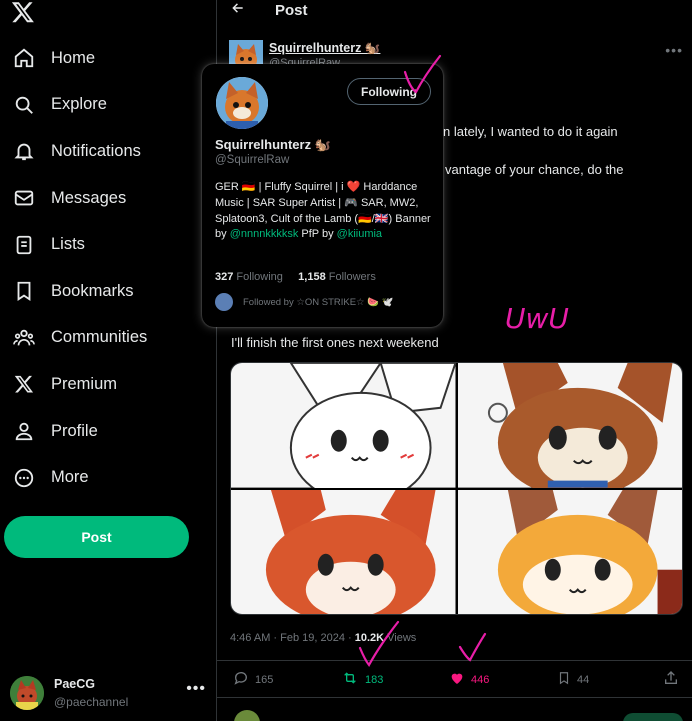 The height and width of the screenshot is (721, 692). I want to click on nav-communities: Communities, so click(108, 338).